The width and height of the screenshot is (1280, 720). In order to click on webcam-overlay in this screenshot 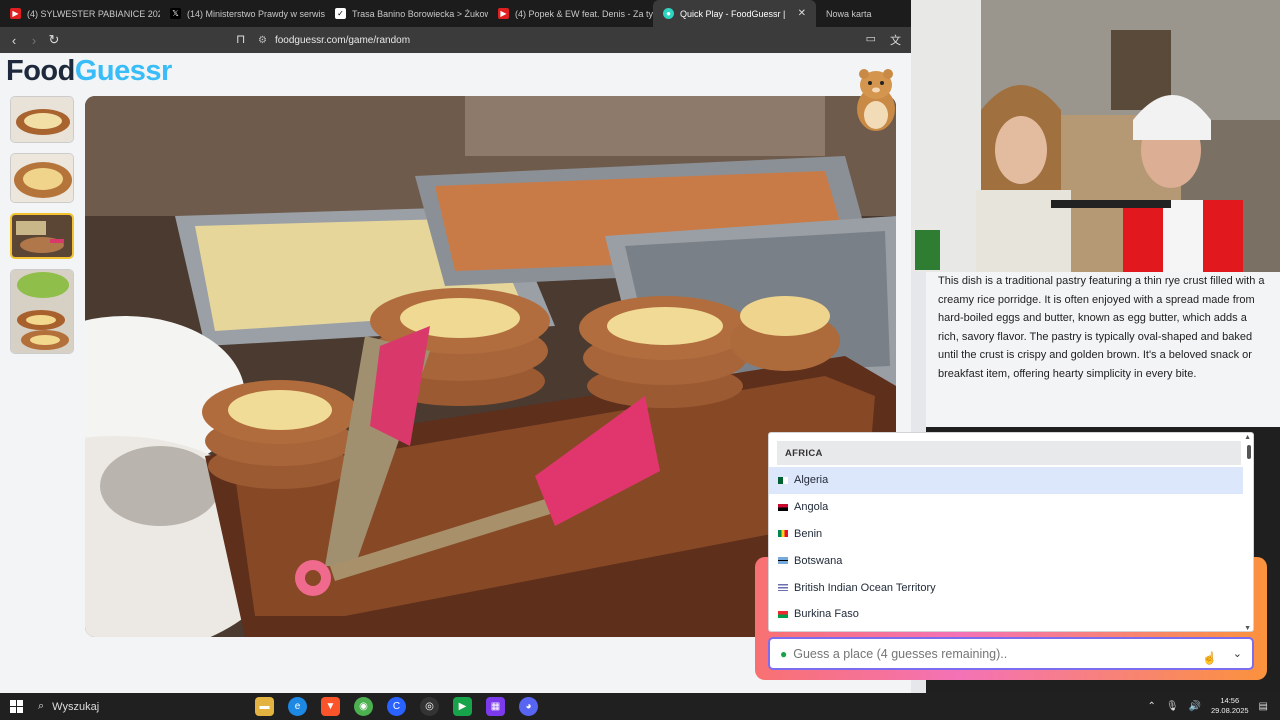, I will do `click(1095, 136)`.